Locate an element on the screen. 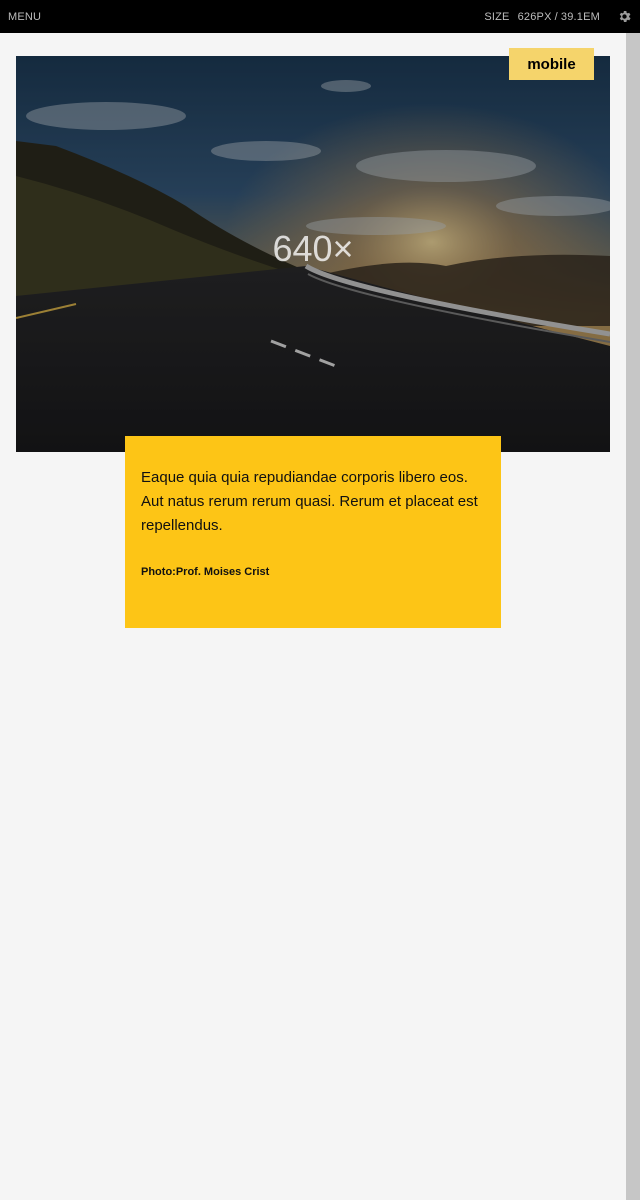 Image resolution: width=640 pixels, height=1200 pixels. size-em-value: 39.1EM is located at coordinates (580, 17).